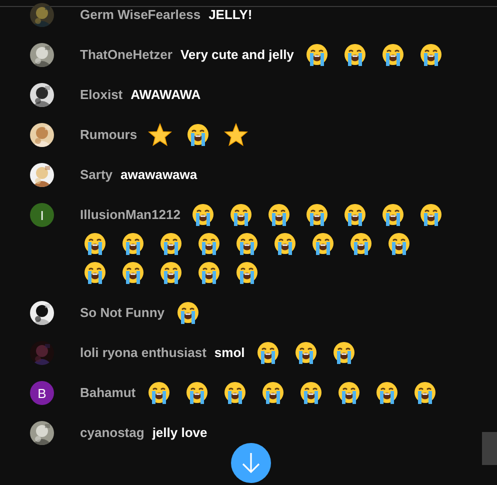 The width and height of the screenshot is (497, 485). I want to click on message-text: Very cute and jelly, so click(237, 55).